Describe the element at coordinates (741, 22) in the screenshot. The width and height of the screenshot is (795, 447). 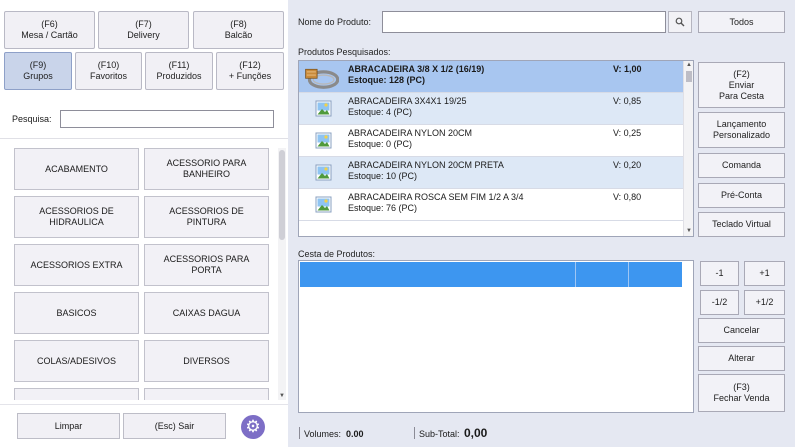
I see `all-products-button: Todos` at that location.